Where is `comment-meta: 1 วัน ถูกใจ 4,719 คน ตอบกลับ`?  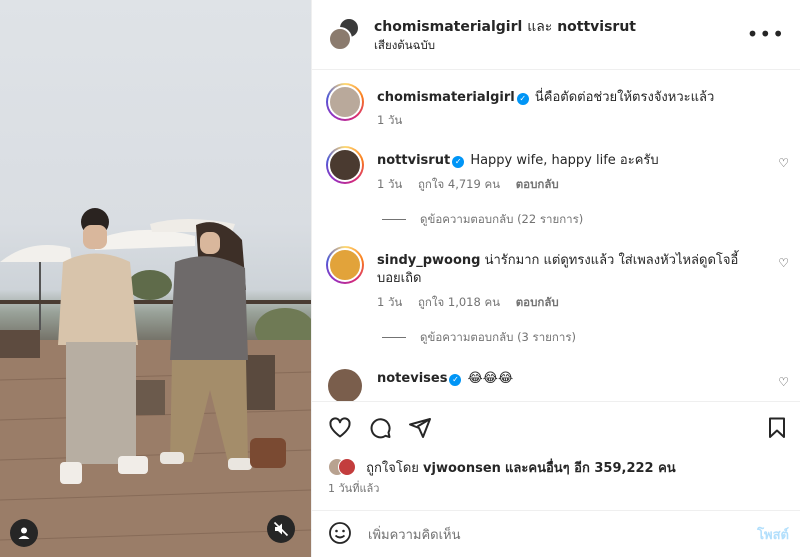
comment-meta: 1 วัน ถูกใจ 4,719 คน ตอบกลับ is located at coordinates (474, 185).